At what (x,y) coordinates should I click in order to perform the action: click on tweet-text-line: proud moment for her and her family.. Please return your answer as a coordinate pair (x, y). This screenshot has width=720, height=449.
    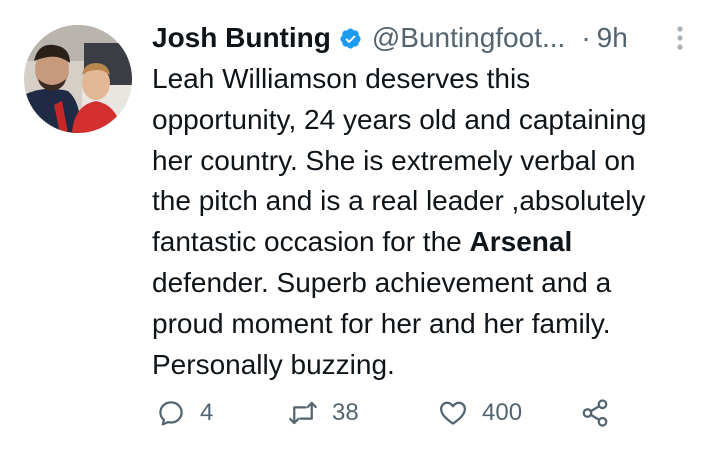
    Looking at the image, I should click on (381, 323).